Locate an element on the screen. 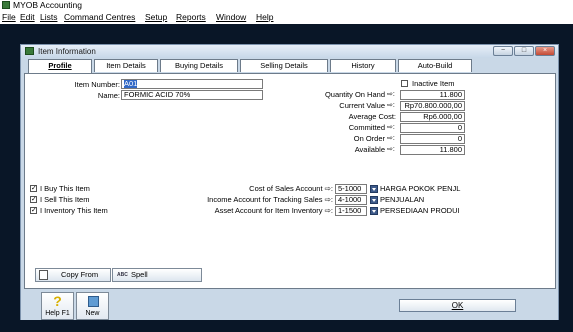 The width and height of the screenshot is (573, 332). tab-auto-build: Auto-Build is located at coordinates (435, 65).